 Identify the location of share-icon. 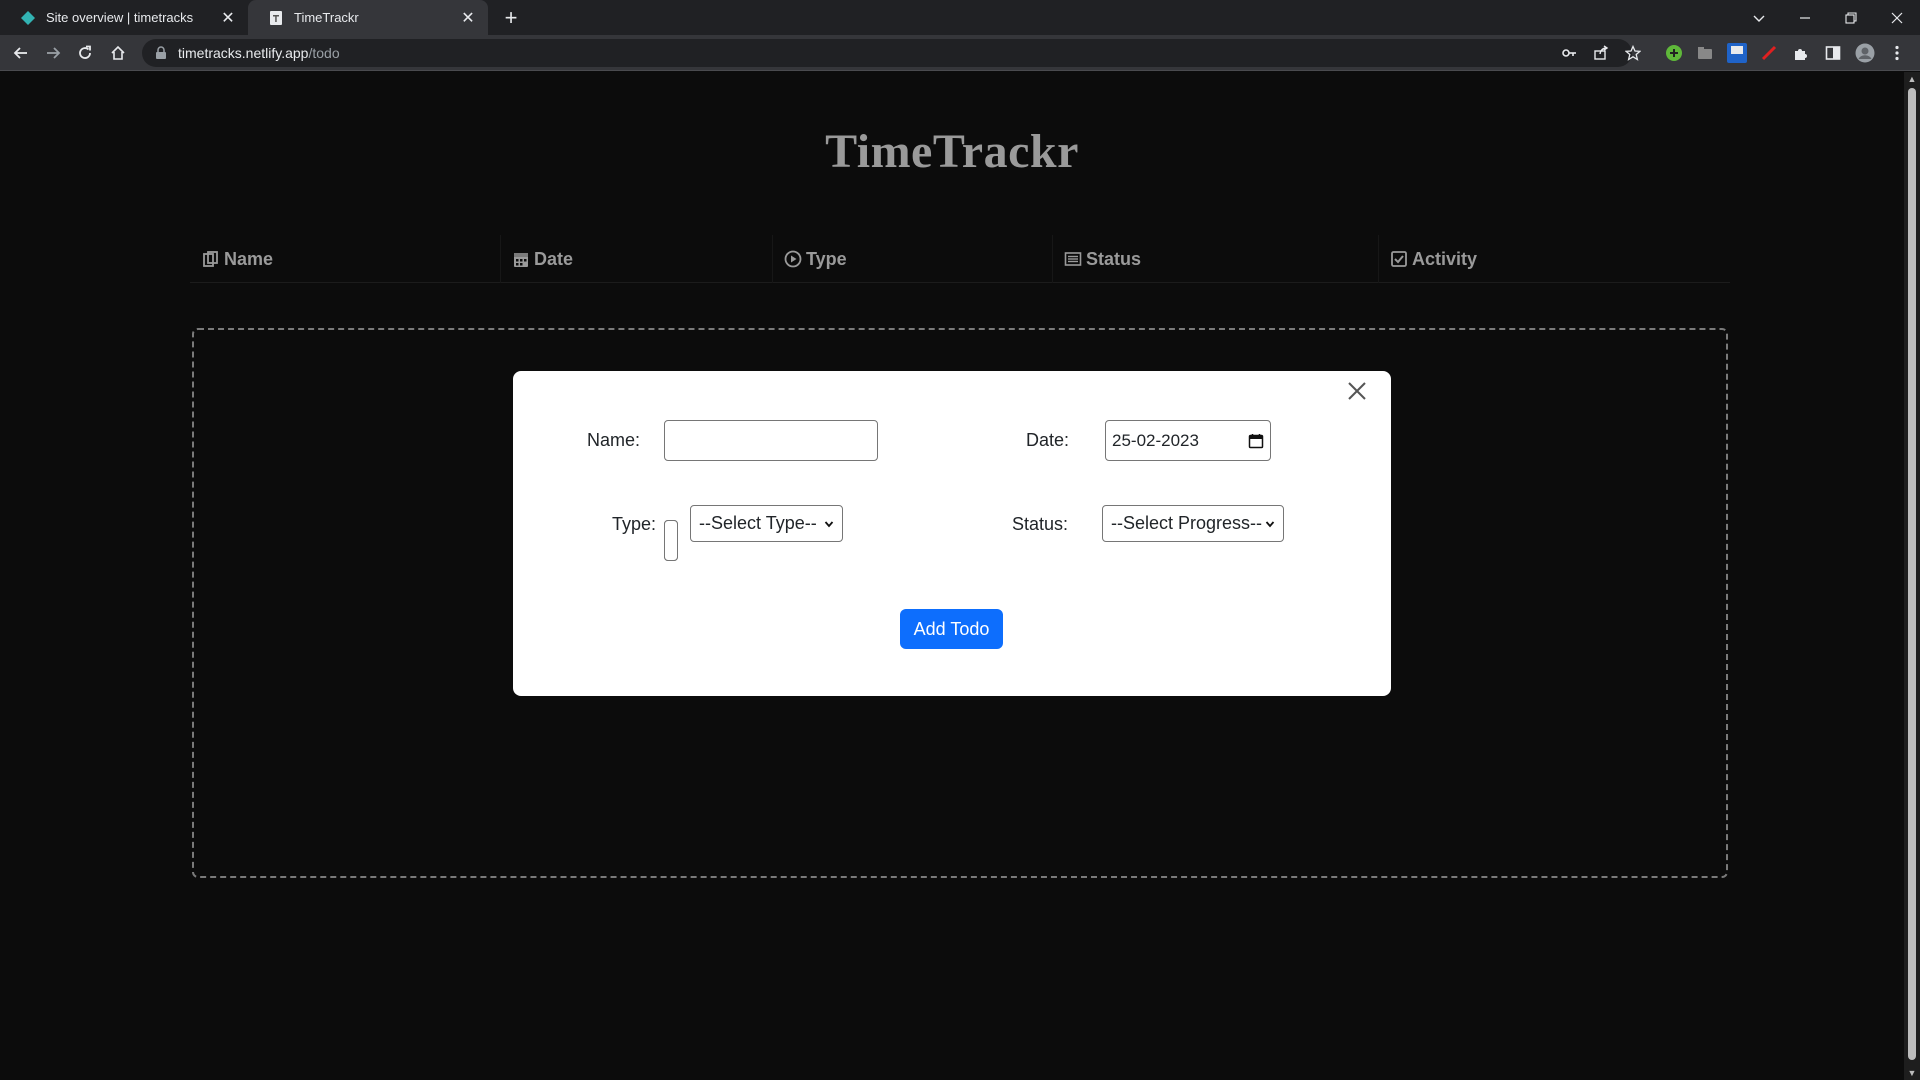
(1601, 53).